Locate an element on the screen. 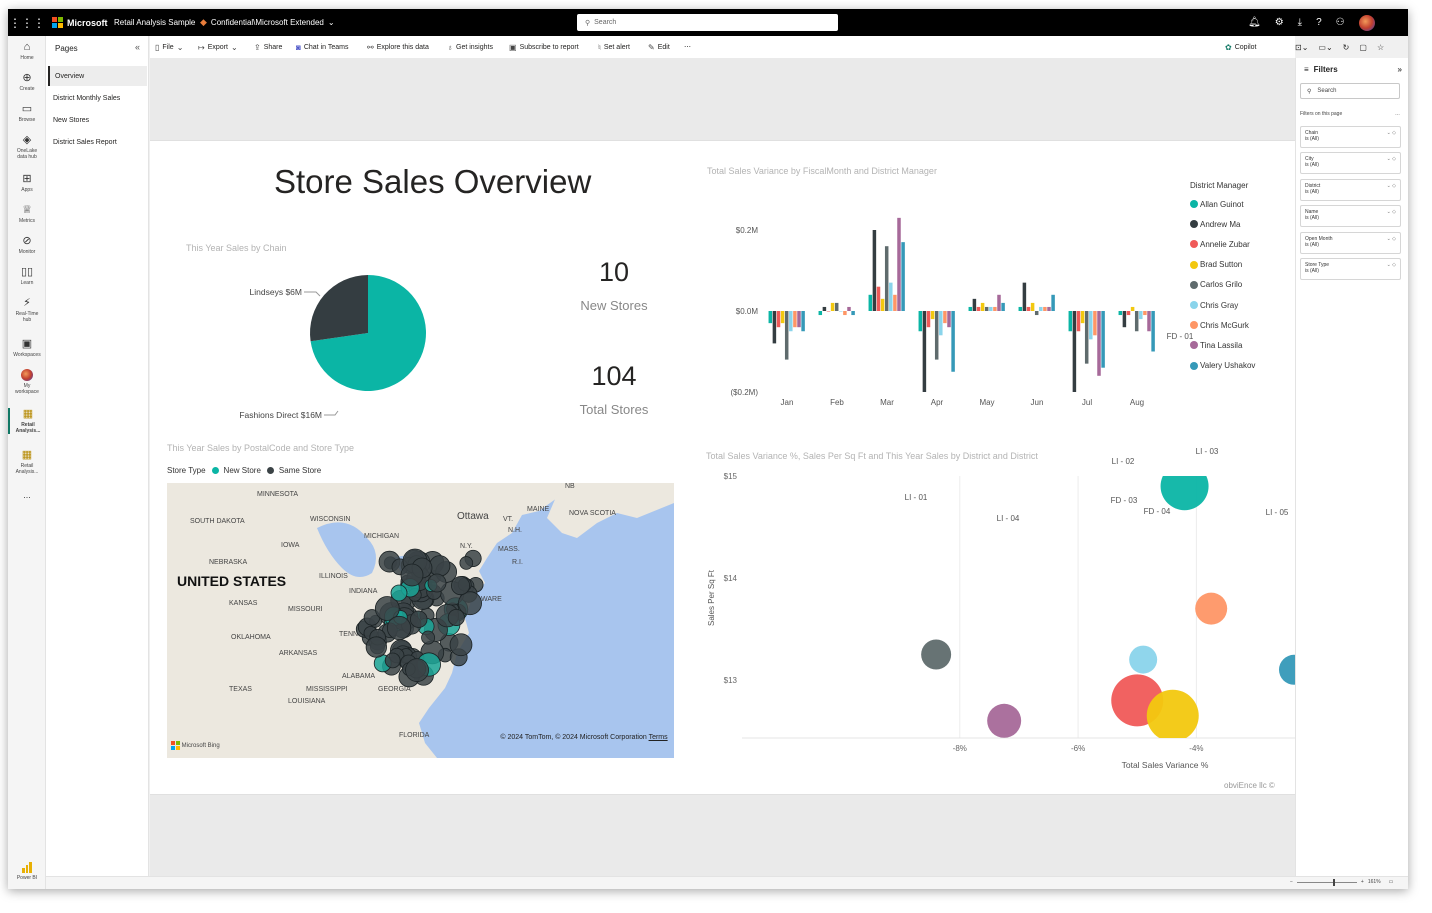  legend-item: Chris McGurk is located at coordinates (1222, 325).